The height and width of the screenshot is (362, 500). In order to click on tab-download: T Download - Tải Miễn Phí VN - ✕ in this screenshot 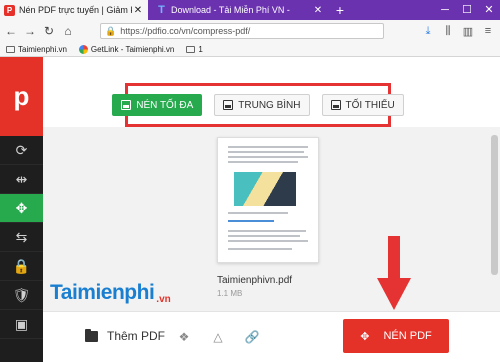, I will do `click(240, 10)`.